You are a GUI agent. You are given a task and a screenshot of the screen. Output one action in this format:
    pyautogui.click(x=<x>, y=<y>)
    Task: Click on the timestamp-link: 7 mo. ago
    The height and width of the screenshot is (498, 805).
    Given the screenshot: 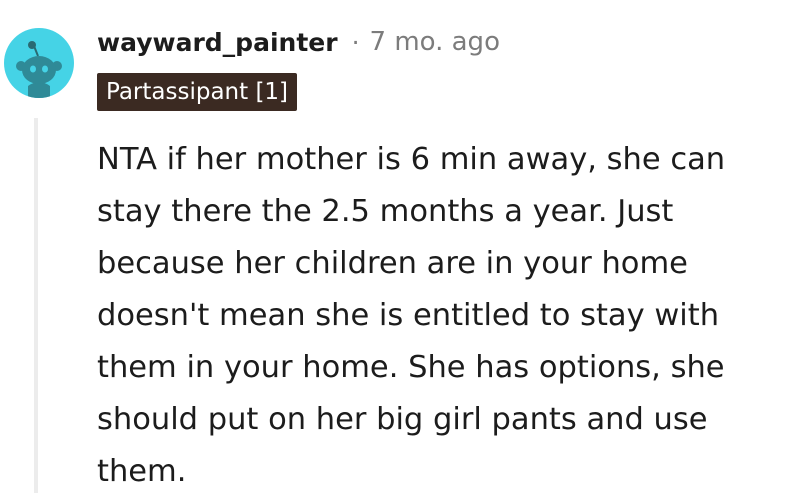 What is the action you would take?
    pyautogui.click(x=435, y=42)
    